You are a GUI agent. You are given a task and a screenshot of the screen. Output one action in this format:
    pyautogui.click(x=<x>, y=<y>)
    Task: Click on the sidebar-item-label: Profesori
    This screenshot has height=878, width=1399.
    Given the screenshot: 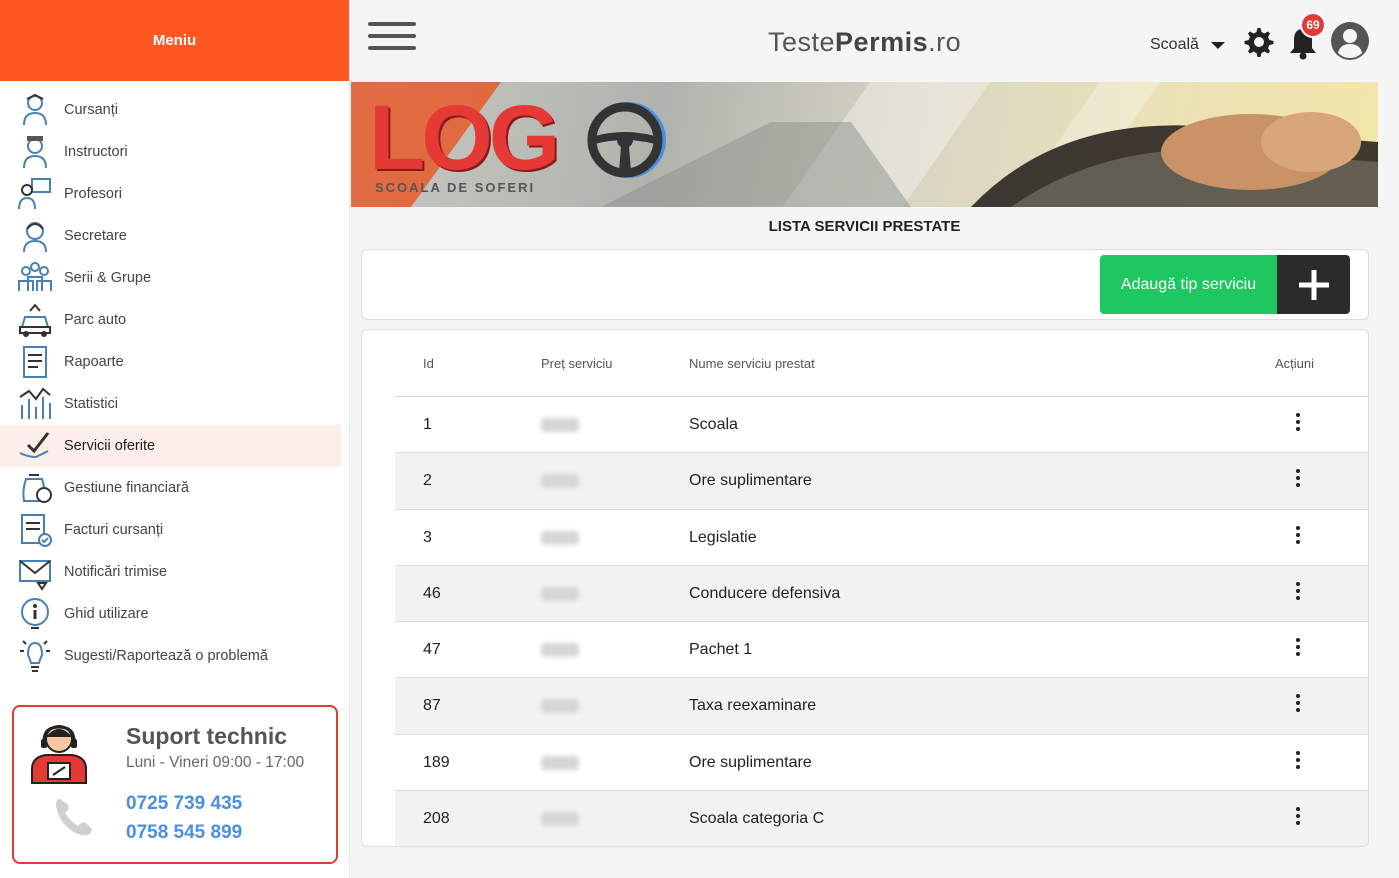 What is the action you would take?
    pyautogui.click(x=93, y=194)
    